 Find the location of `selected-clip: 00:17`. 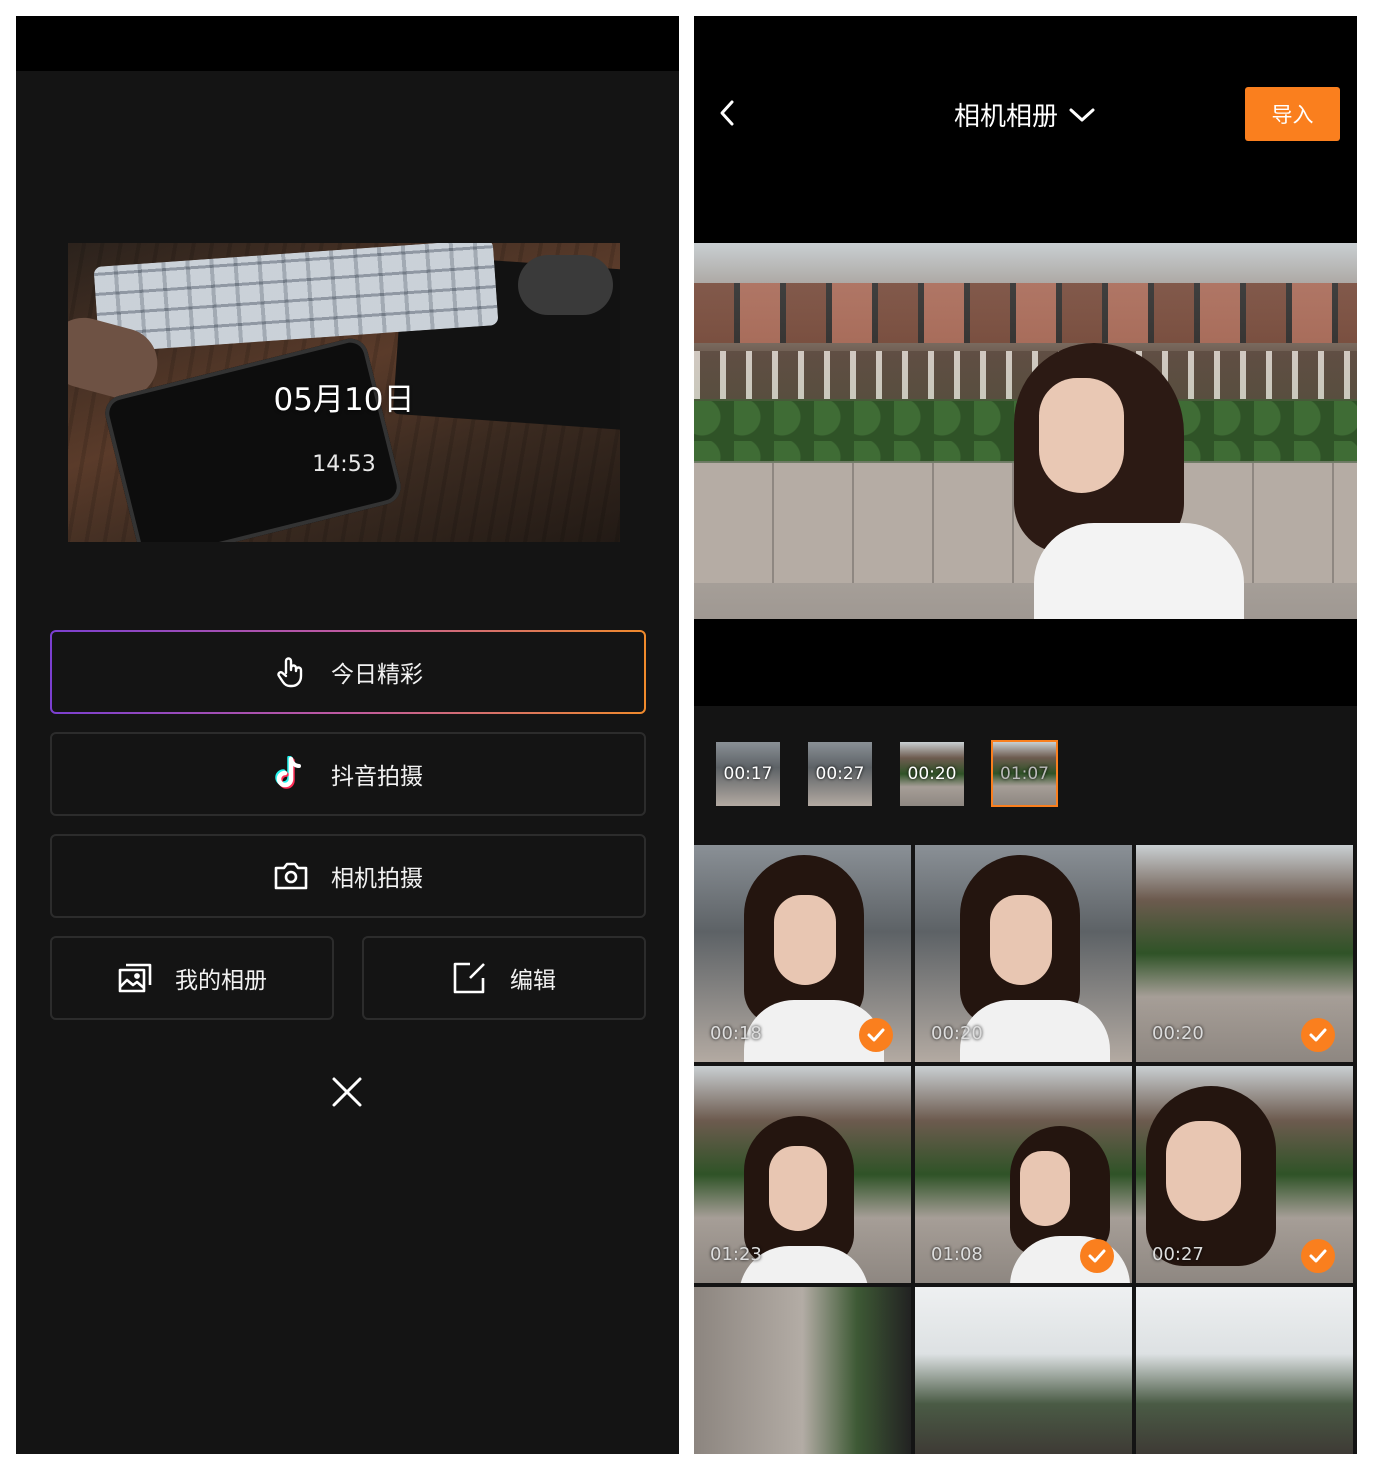

selected-clip: 00:17 is located at coordinates (748, 774).